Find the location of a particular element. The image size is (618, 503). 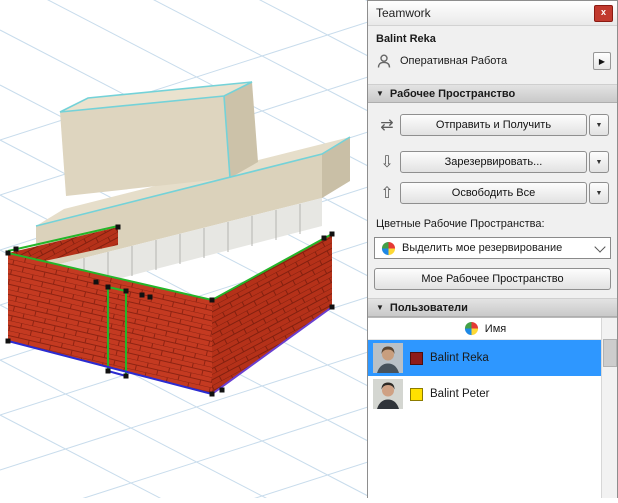

release-all-dropdown: ▼ is located at coordinates (599, 193).